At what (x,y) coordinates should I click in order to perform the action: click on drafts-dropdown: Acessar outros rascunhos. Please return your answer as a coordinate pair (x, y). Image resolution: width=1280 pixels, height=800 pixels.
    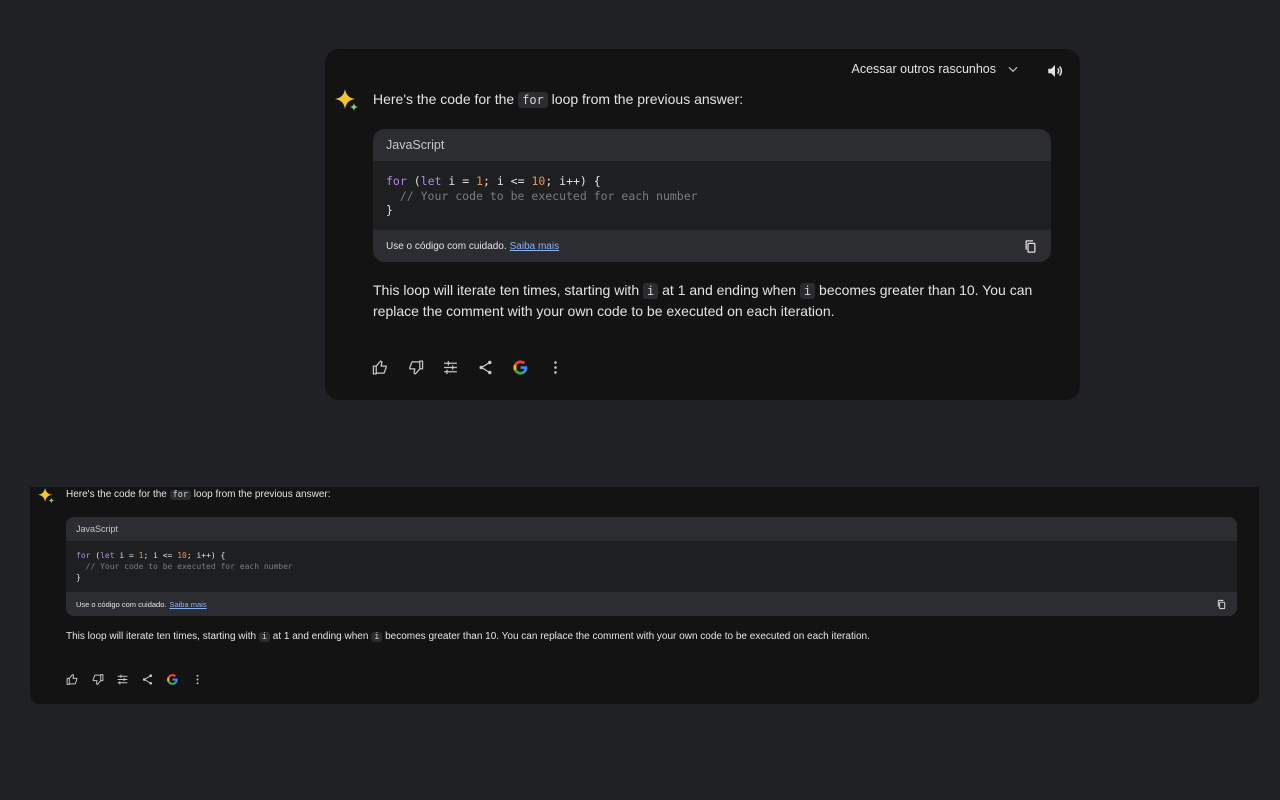
    Looking at the image, I should click on (935, 69).